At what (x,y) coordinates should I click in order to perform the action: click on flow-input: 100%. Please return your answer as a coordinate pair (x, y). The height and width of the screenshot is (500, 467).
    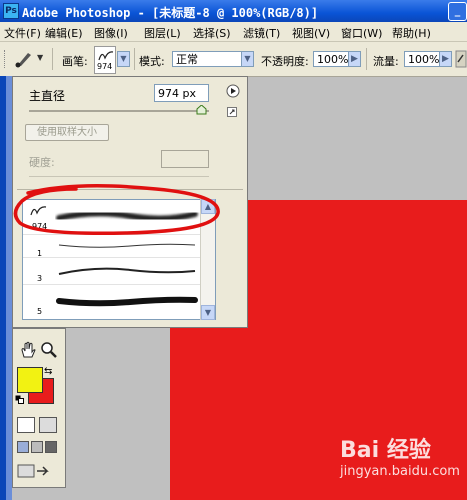
    Looking at the image, I should click on (422, 59).